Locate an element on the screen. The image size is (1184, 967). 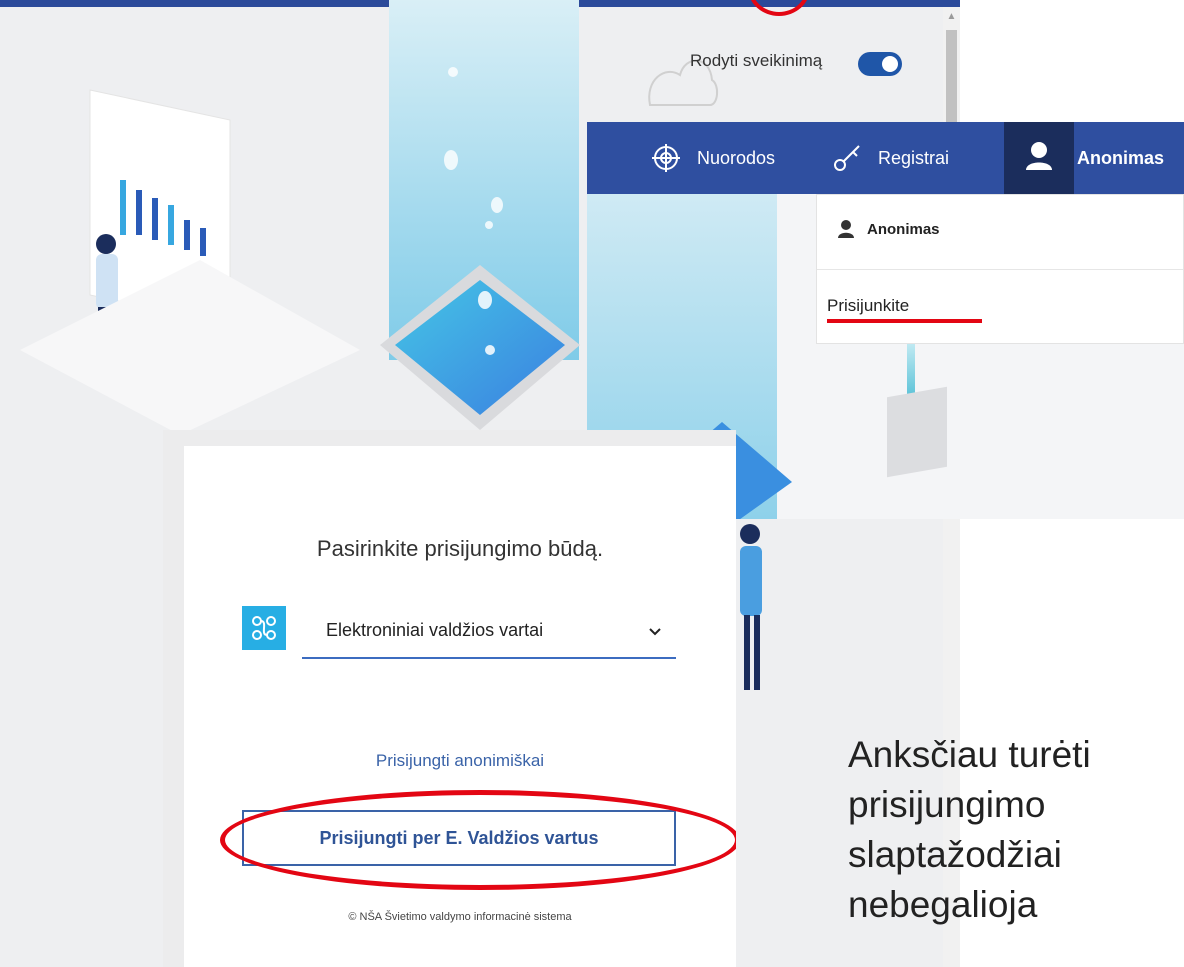
nav-item-label: Anonimas is located at coordinates (1121, 157).